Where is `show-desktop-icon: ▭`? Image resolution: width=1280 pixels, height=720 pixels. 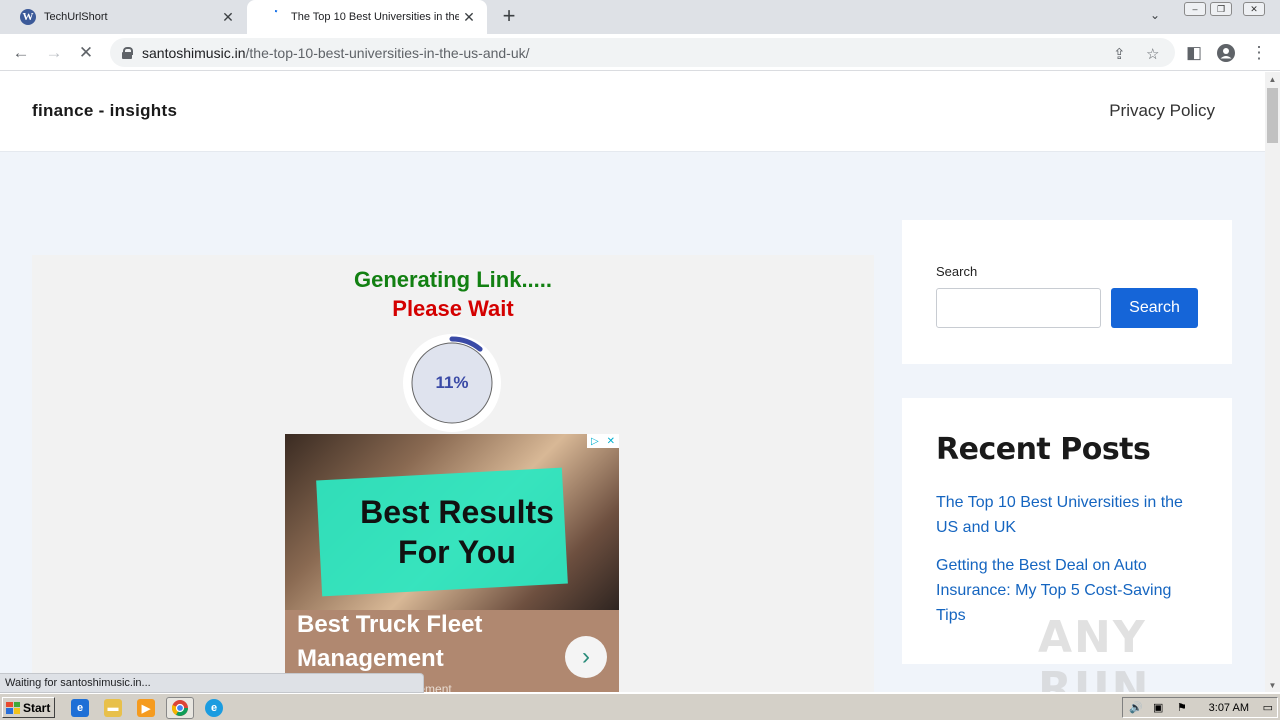 show-desktop-icon: ▭ is located at coordinates (1268, 707).